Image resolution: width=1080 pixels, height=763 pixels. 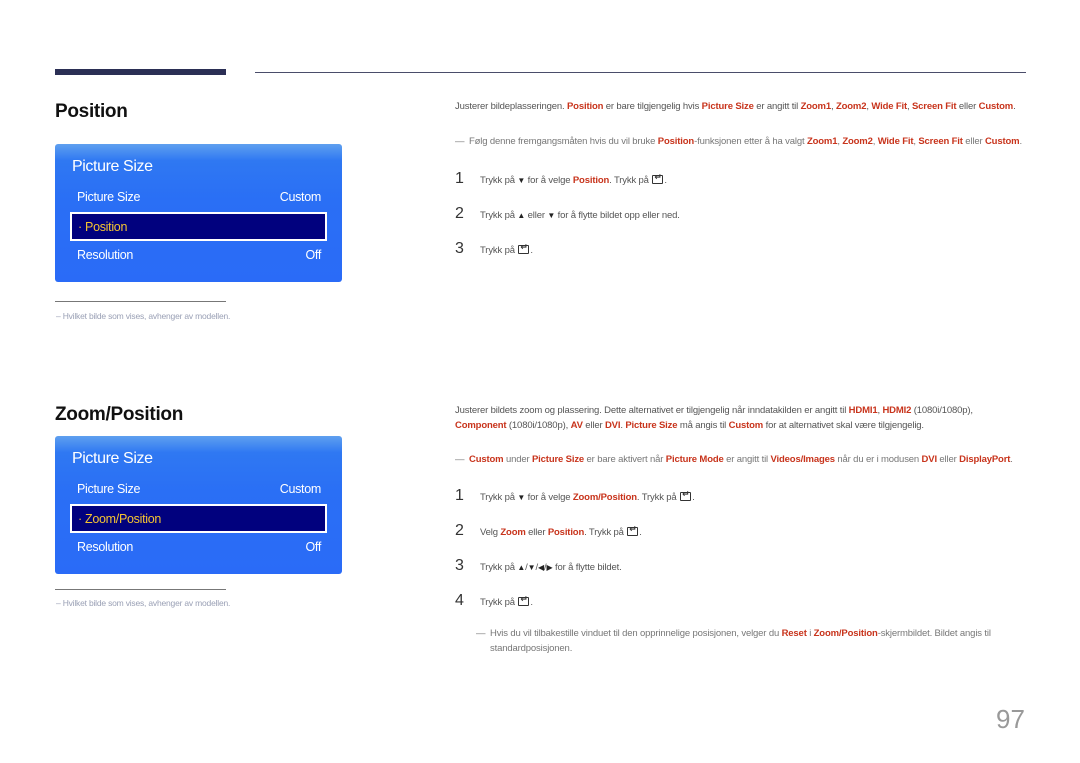 I want to click on step-text: Velg Zoom eller Position. Trykk på ., so click(x=561, y=531).